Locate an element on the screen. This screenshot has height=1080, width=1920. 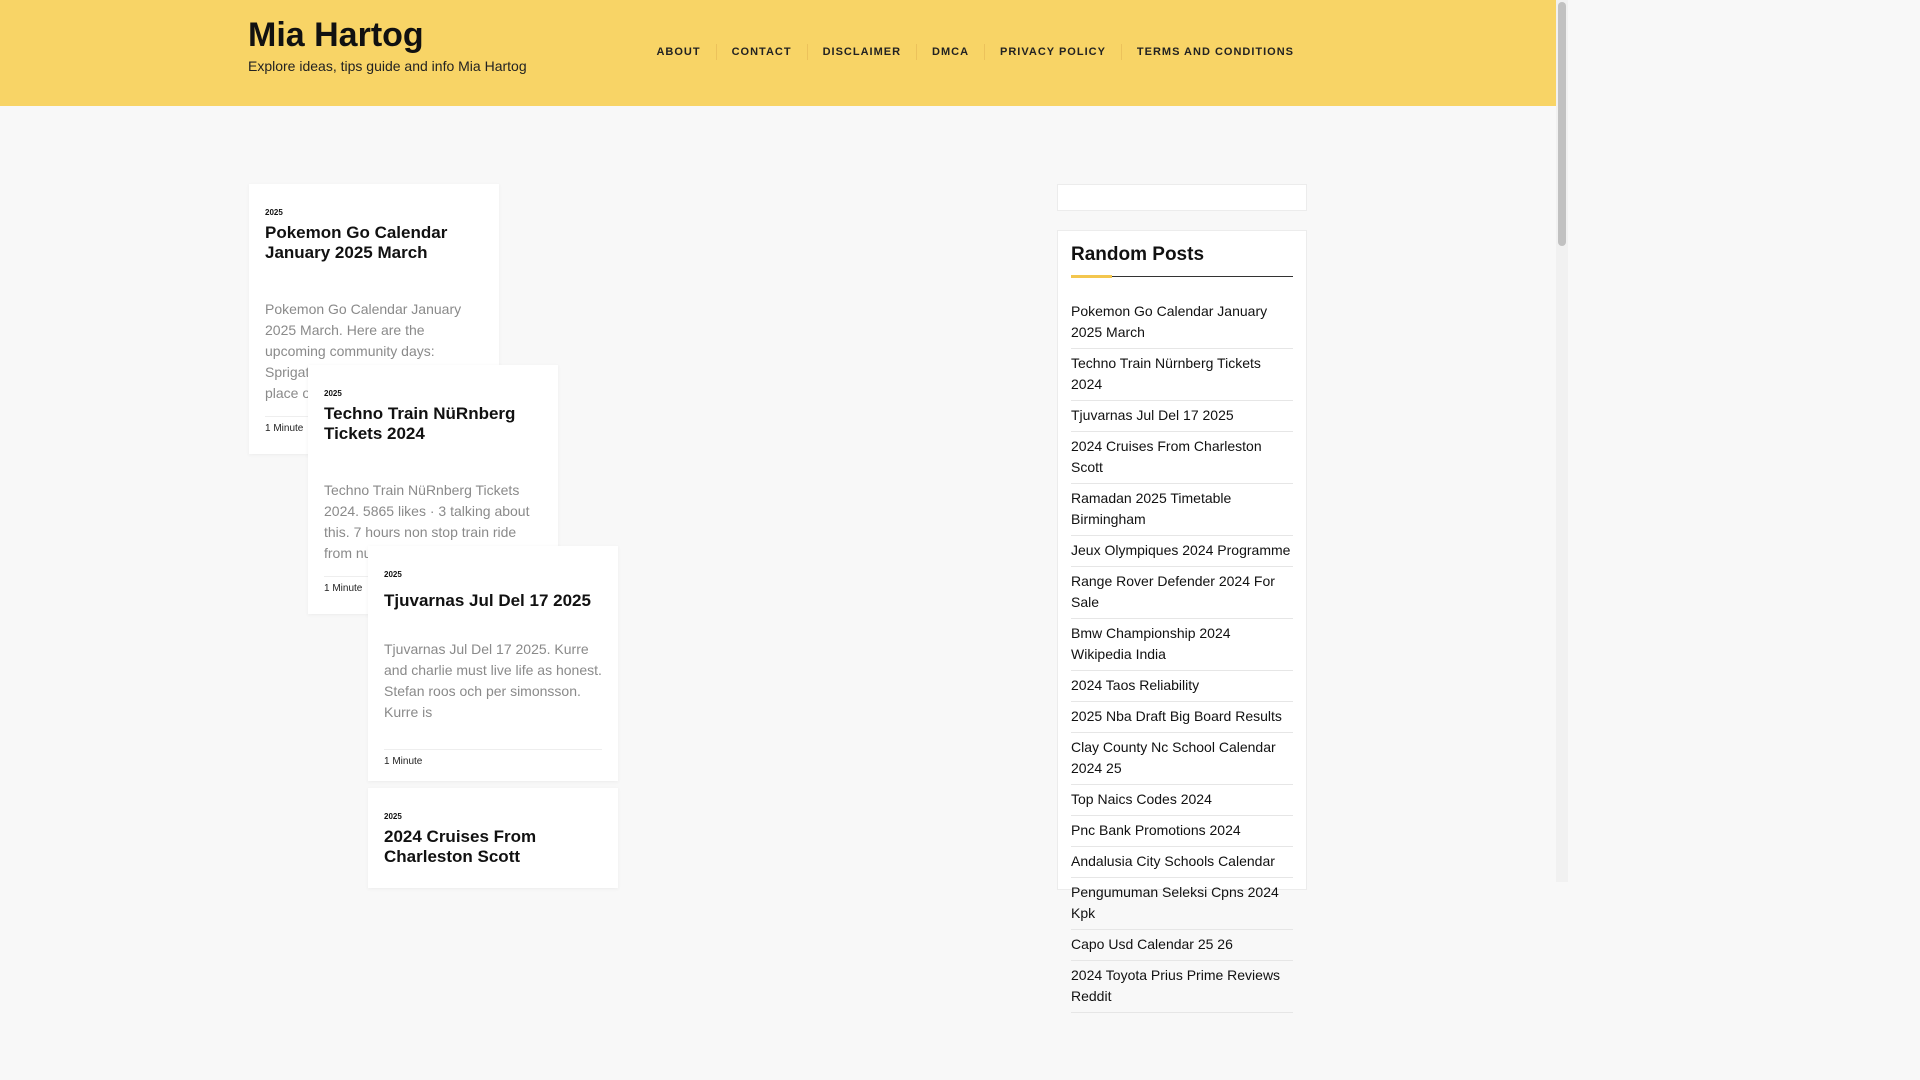
random-post-link: Pnc Bank Promotions 2024 is located at coordinates (1182, 831).